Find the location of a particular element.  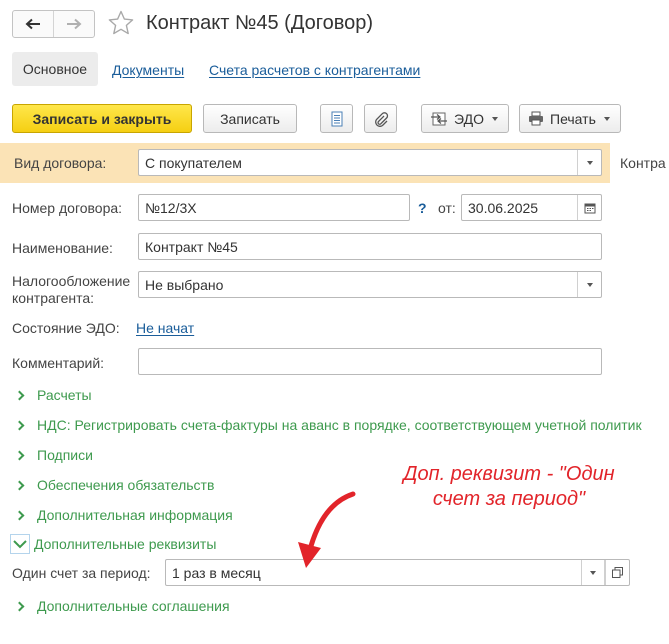

tab-settlement-accounts: Счета расчетов с контрагентами is located at coordinates (314, 70).